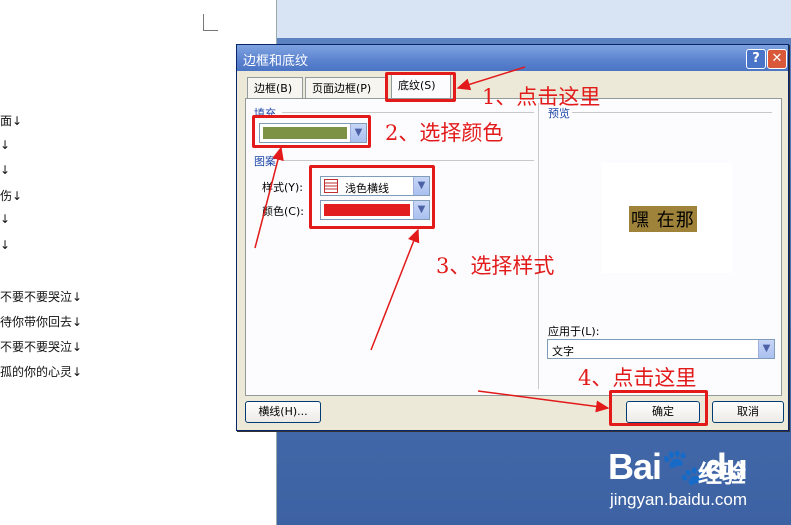  What do you see at coordinates (679, 499) in the screenshot?
I see `watermark-url: jingyan.baidu.com` at bounding box center [679, 499].